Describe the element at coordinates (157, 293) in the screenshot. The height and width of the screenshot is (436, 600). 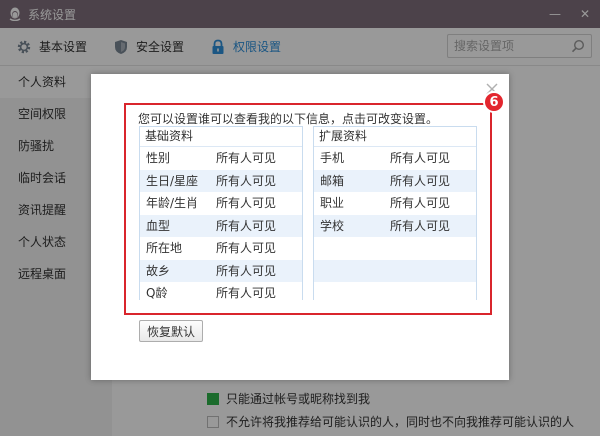
I see `row-key: Q龄` at that location.